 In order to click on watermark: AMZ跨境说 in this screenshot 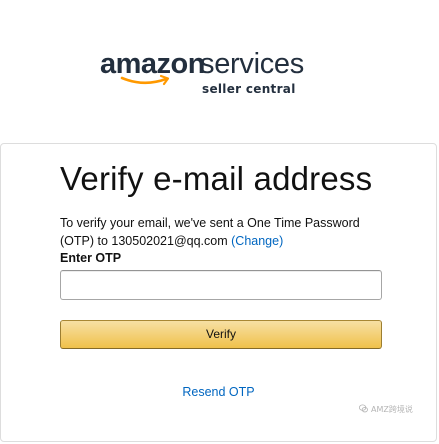, I will do `click(386, 409)`.